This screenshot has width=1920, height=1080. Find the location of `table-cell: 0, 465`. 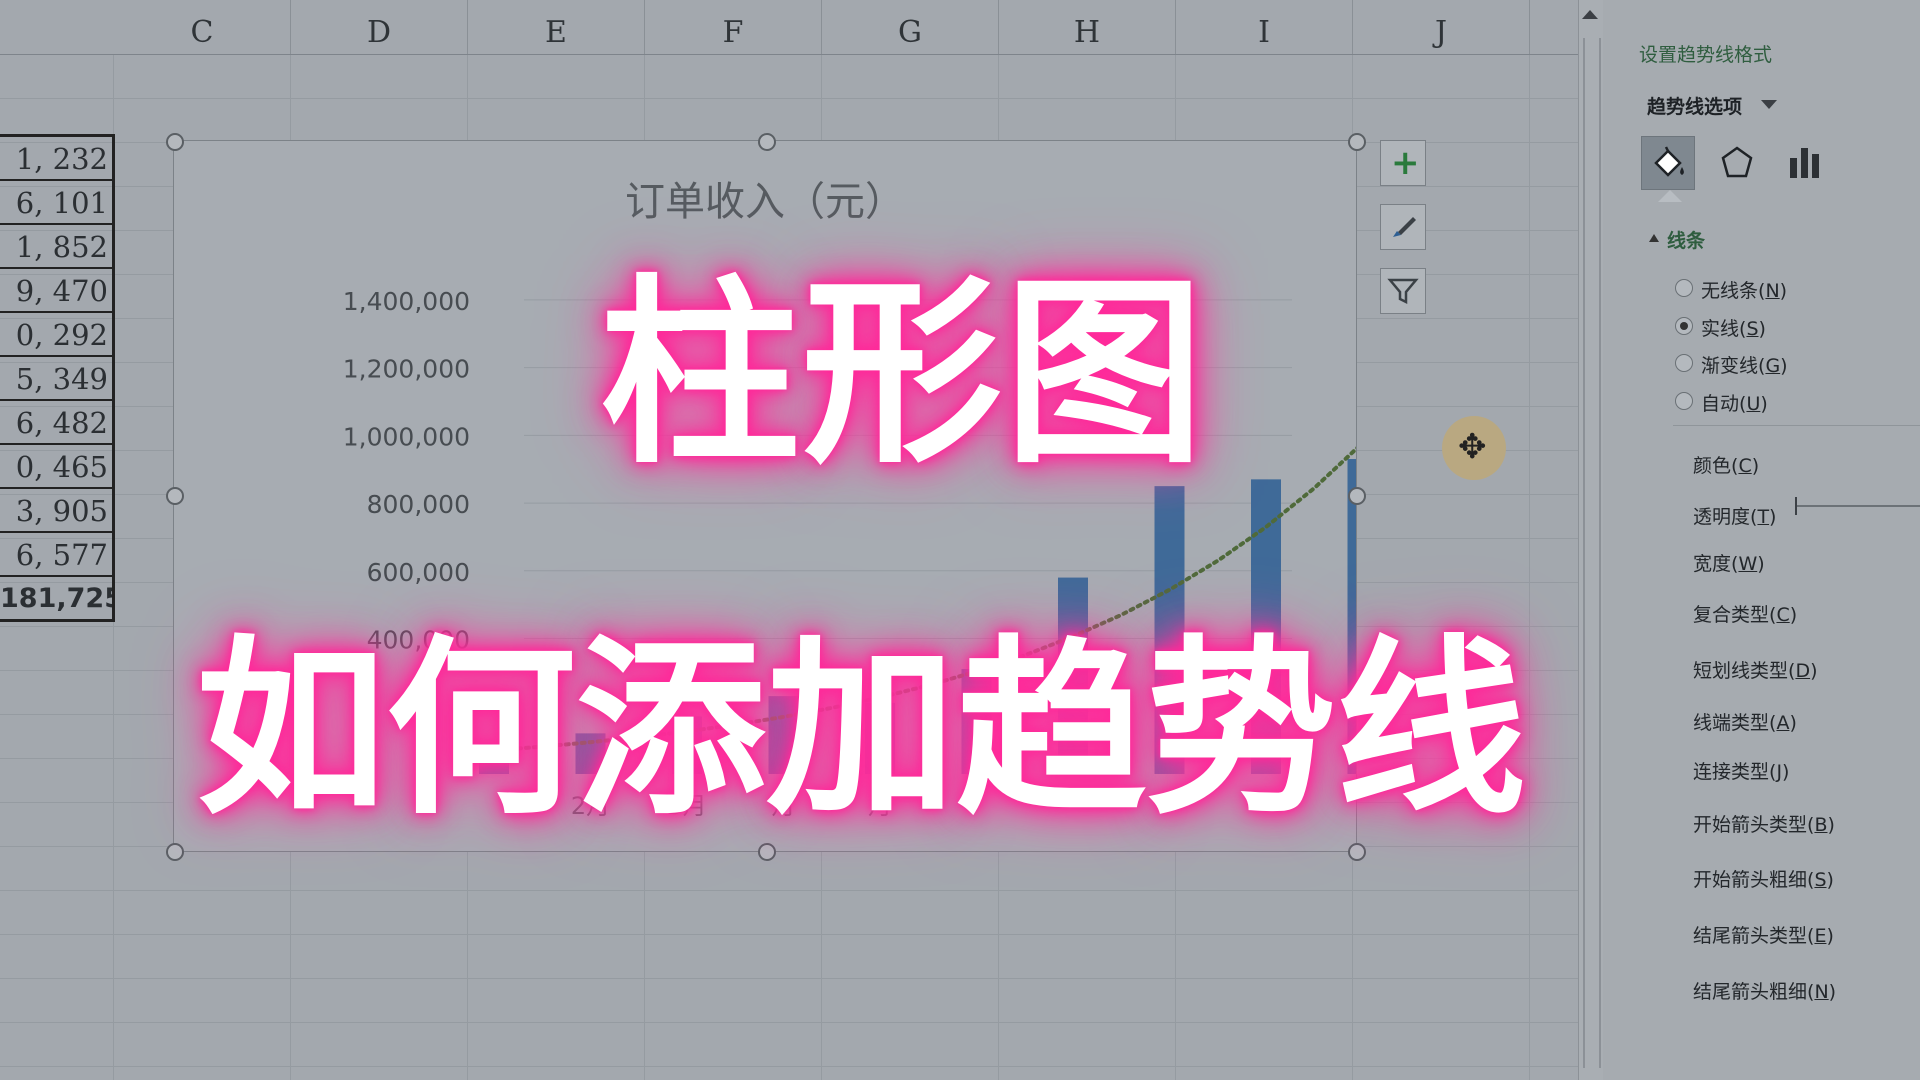

table-cell: 0, 465 is located at coordinates (56, 467).